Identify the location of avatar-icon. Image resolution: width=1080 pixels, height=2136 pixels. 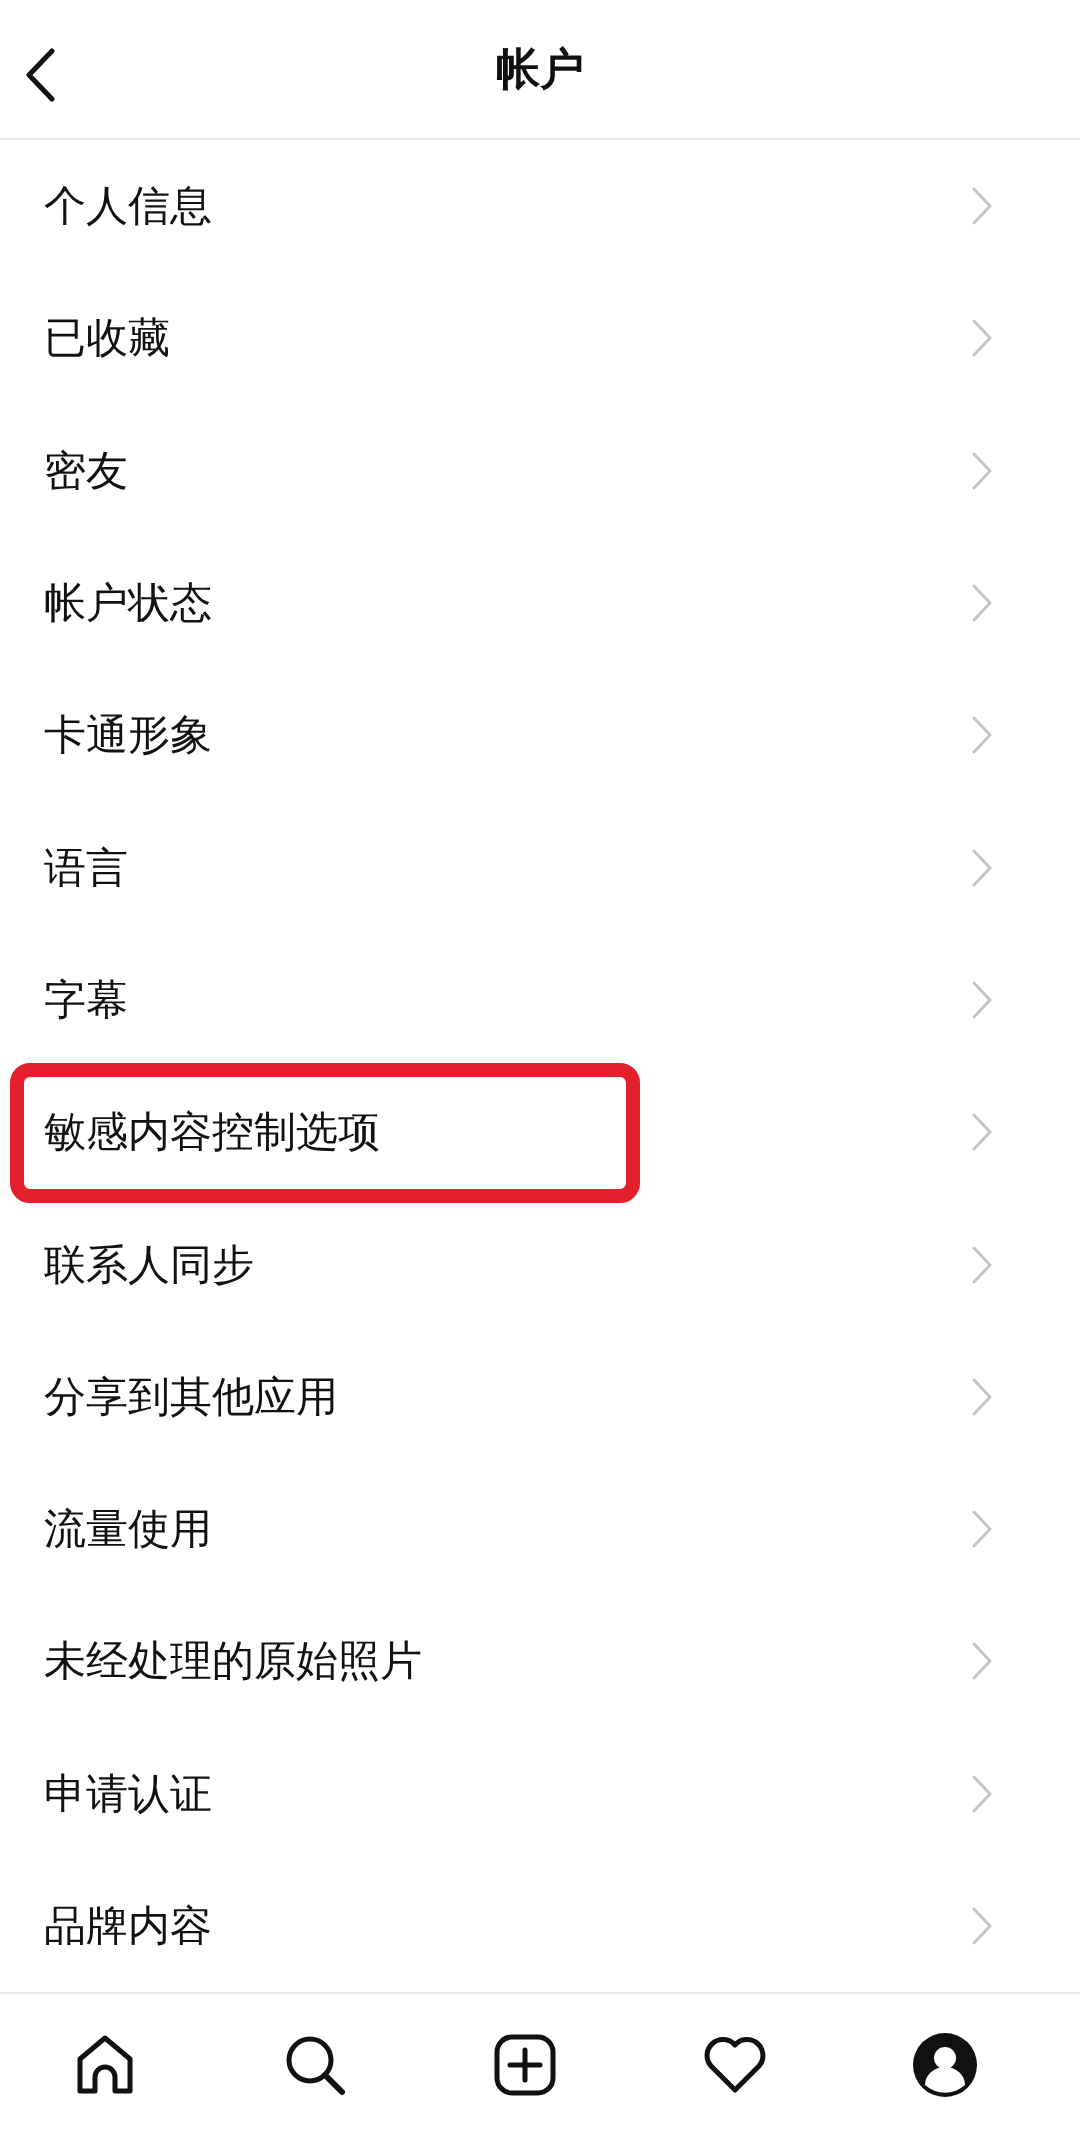
(945, 2065).